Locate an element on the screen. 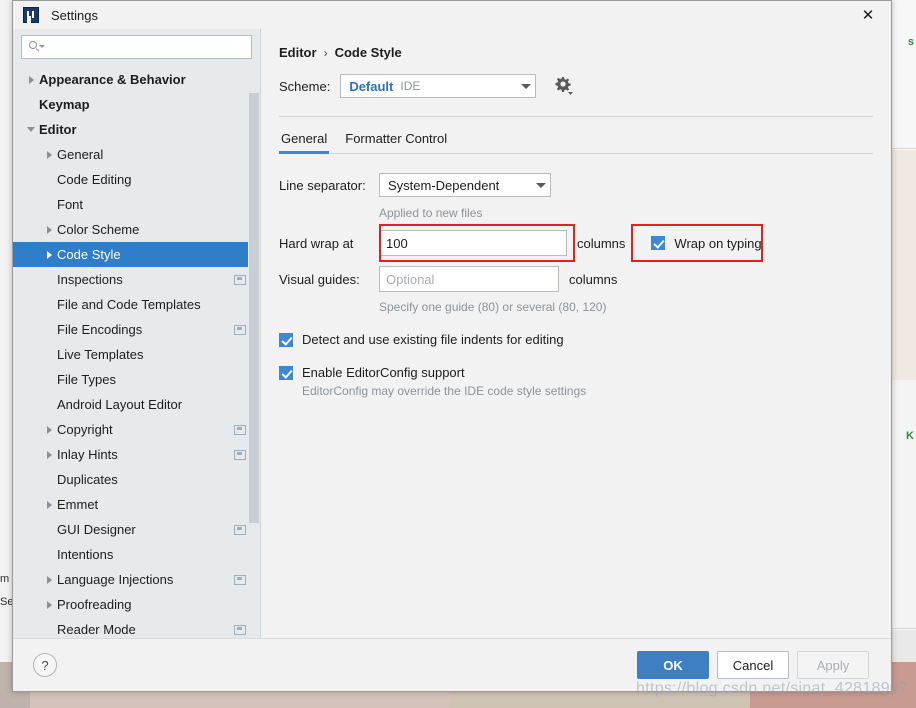 This screenshot has height=708, width=916. sidebar-scrollbar-thumb is located at coordinates (254, 308).